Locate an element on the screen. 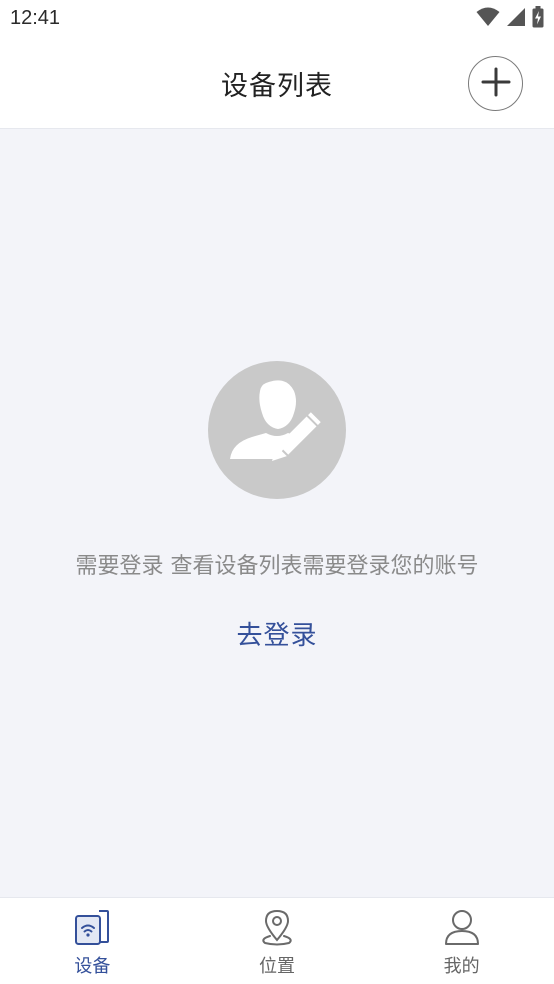 The height and width of the screenshot is (984, 554). tab-mine-label: 我的 is located at coordinates (461, 966).